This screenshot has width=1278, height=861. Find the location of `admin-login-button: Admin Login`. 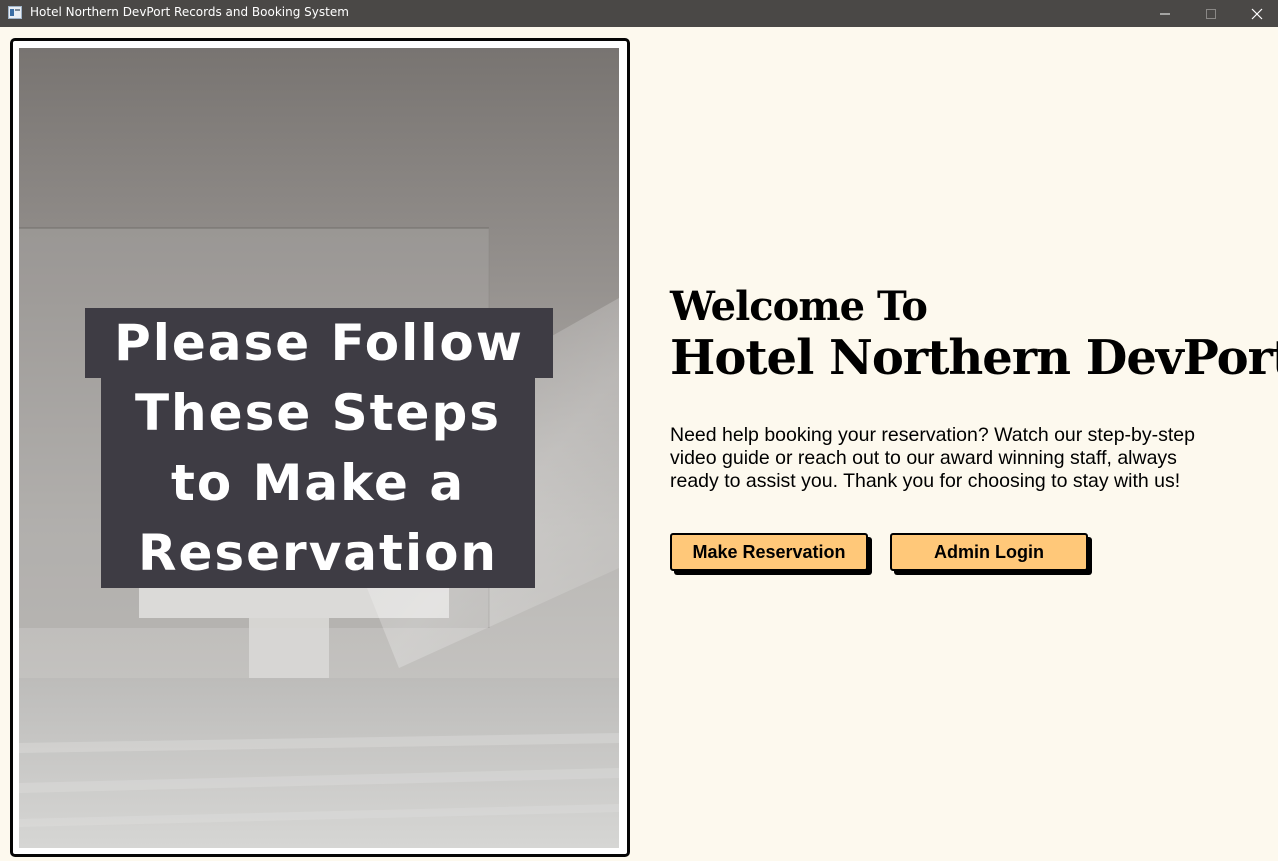

admin-login-button: Admin Login is located at coordinates (989, 552).